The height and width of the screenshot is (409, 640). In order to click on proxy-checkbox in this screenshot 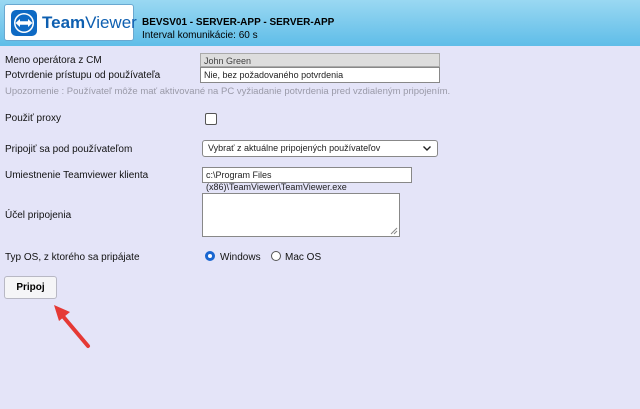, I will do `click(211, 119)`.